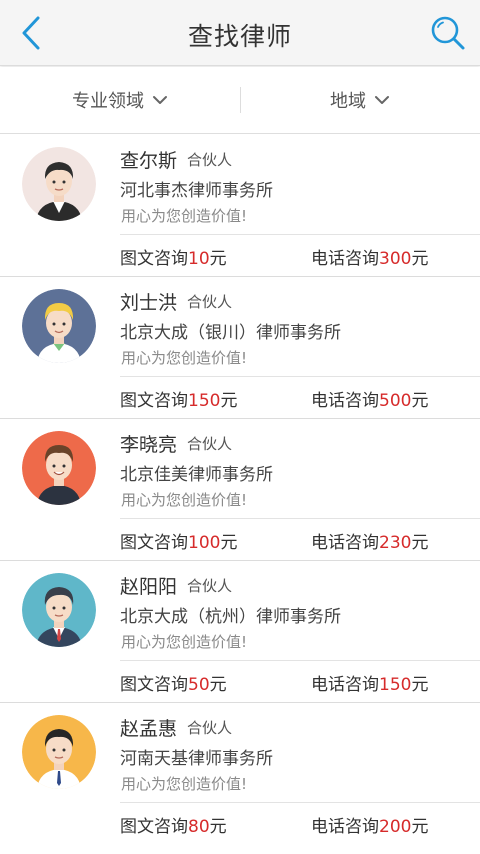  I want to click on text-consult-price: 图文咨询80元, so click(173, 824).